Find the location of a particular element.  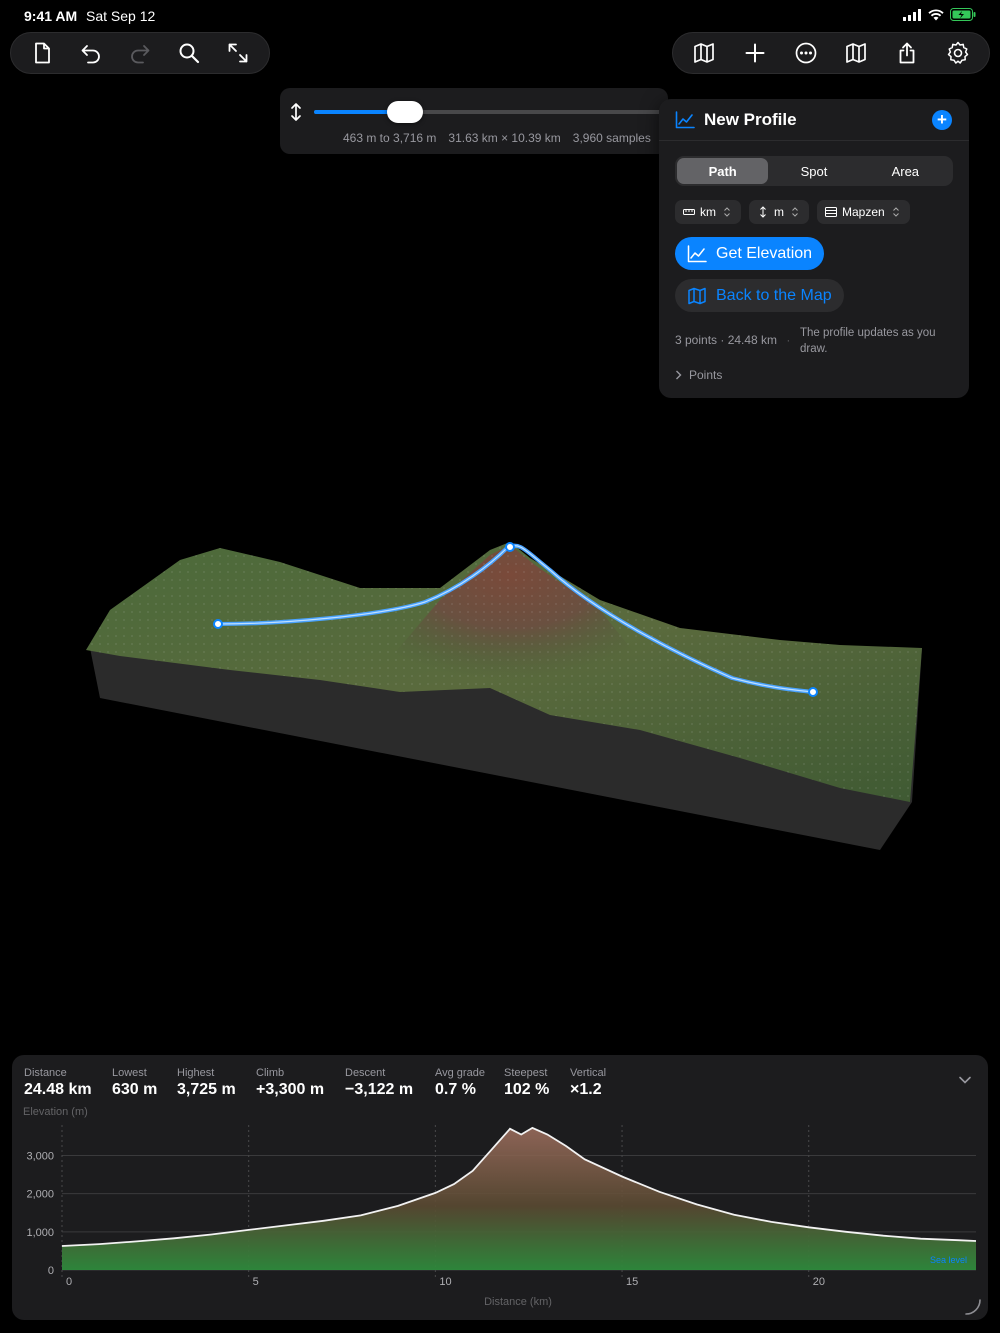

path-summary-text: 3 points · 24.48 km is located at coordinates (726, 340).